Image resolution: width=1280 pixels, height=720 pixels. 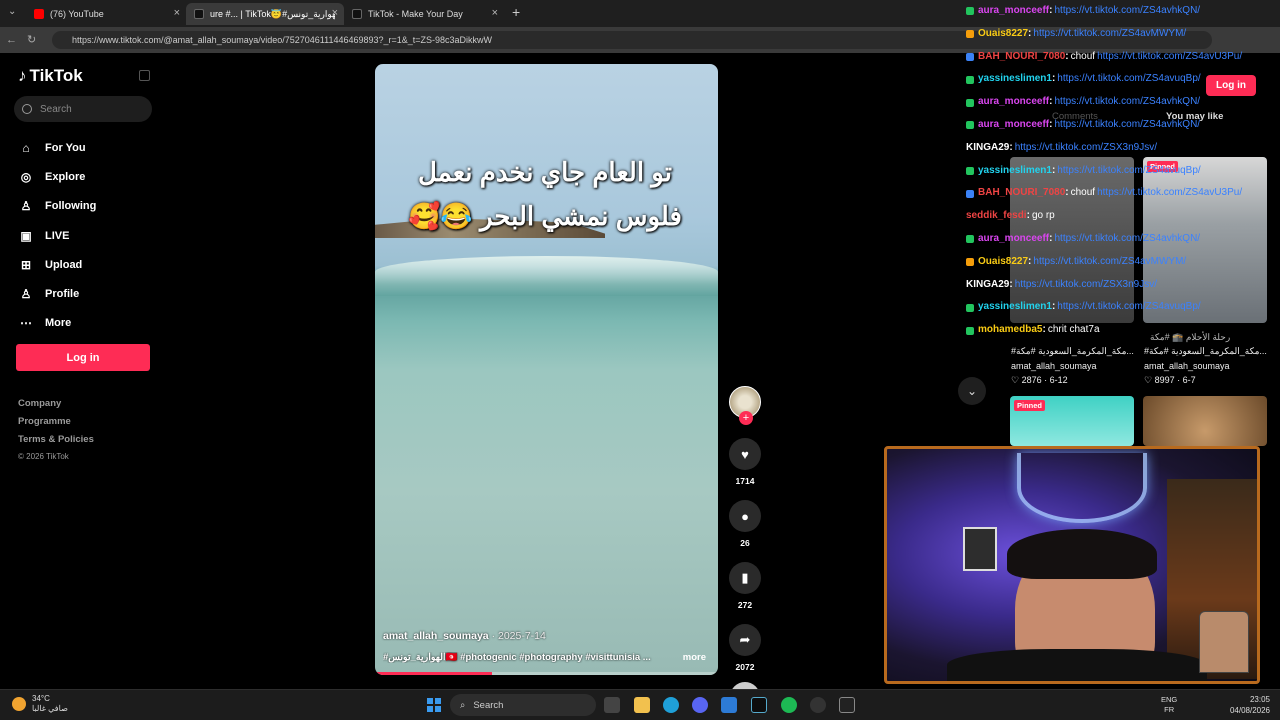 What do you see at coordinates (88, 264) in the screenshot?
I see `sidebar-item-upload: ⊞ Upload` at bounding box center [88, 264].